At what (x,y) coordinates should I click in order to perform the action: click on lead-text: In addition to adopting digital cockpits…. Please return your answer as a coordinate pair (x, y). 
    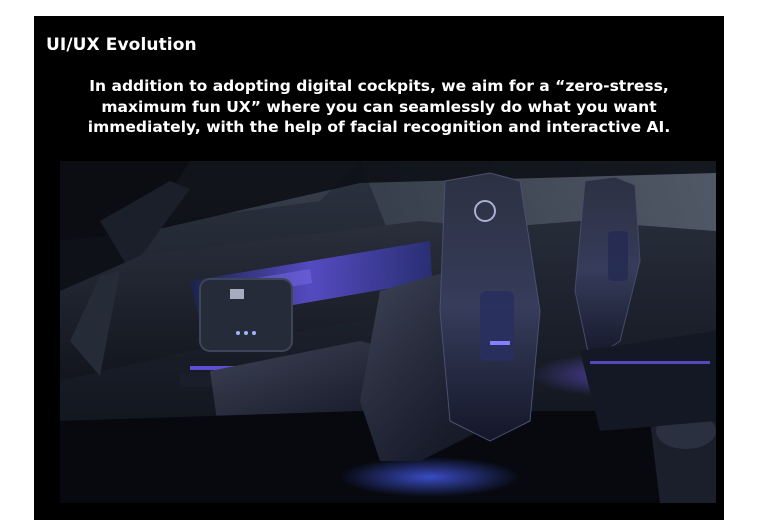
    Looking at the image, I should click on (379, 106).